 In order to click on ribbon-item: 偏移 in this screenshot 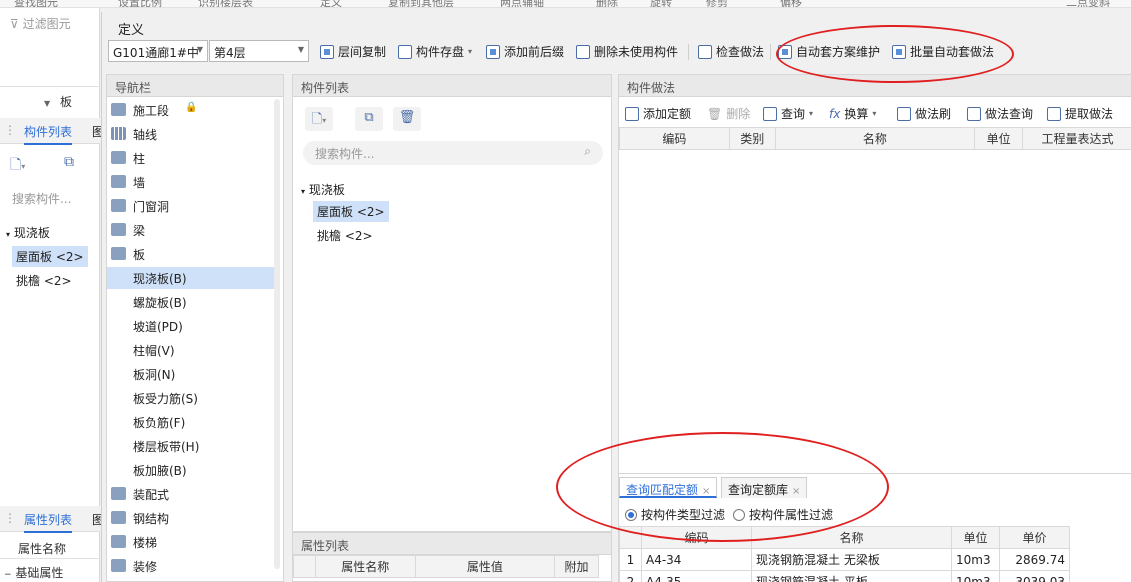, I will do `click(791, 3)`.